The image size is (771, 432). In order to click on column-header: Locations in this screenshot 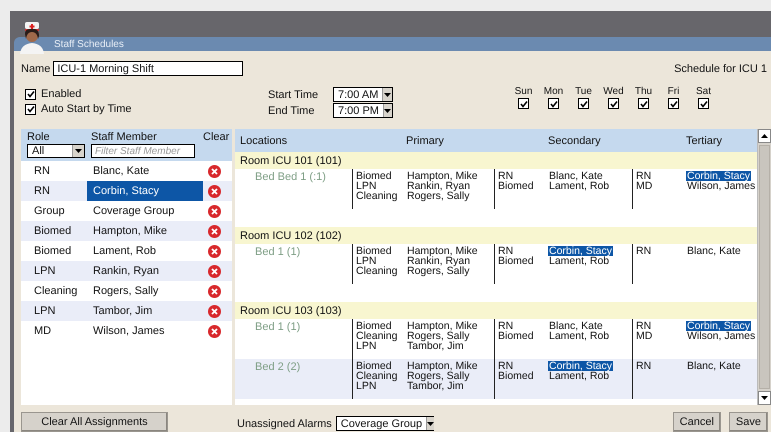, I will do `click(263, 140)`.